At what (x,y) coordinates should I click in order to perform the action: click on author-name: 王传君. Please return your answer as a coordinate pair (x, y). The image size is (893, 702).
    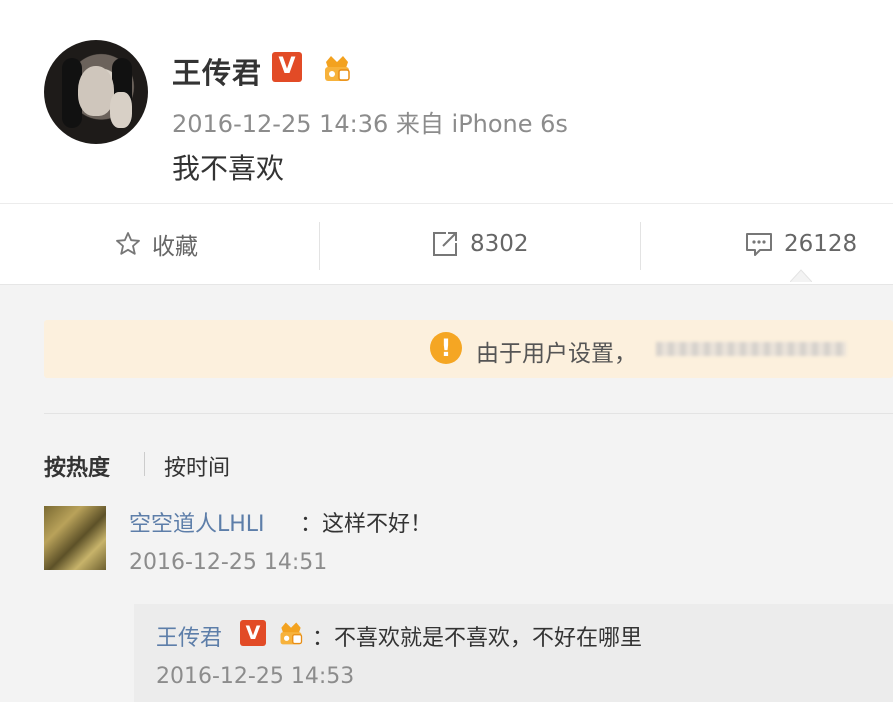
    Looking at the image, I should click on (217, 71).